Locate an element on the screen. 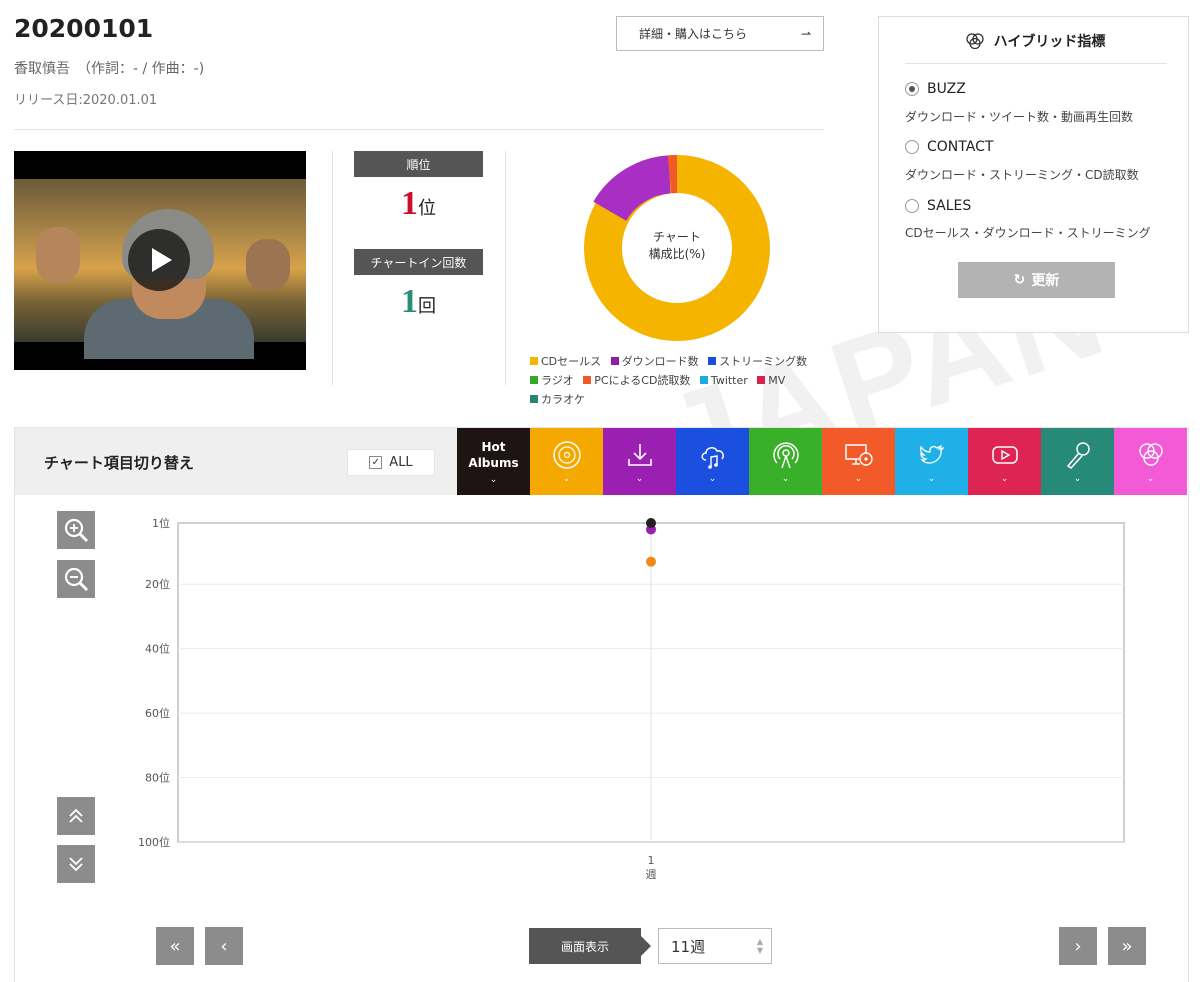  view-label: 画面表示 is located at coordinates (590, 946).